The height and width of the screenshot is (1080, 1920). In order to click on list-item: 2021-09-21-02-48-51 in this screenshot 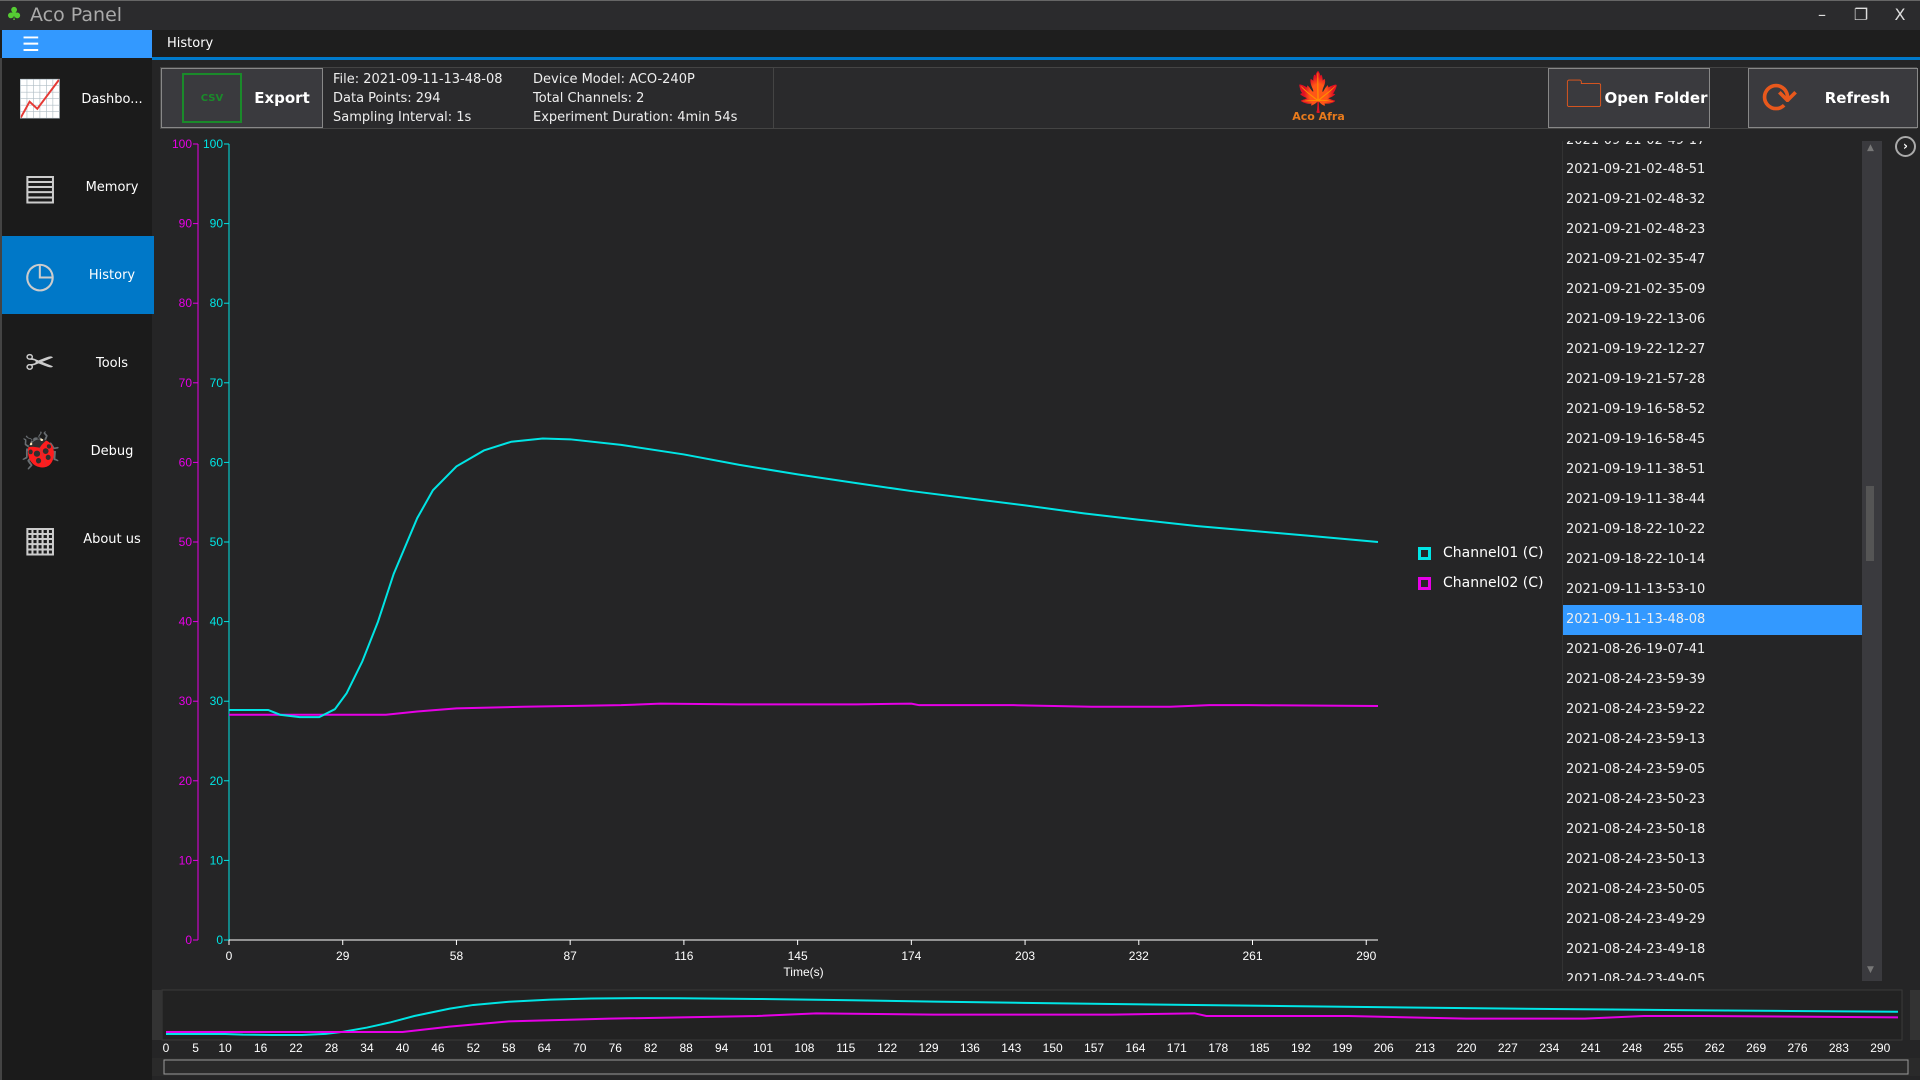, I will do `click(1712, 170)`.